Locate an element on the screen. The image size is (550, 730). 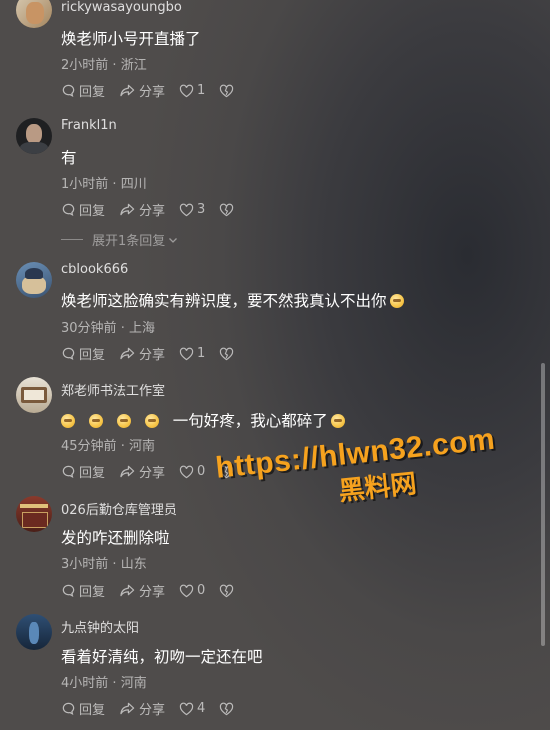
username: 九点钟的太阳 is located at coordinates (100, 626).